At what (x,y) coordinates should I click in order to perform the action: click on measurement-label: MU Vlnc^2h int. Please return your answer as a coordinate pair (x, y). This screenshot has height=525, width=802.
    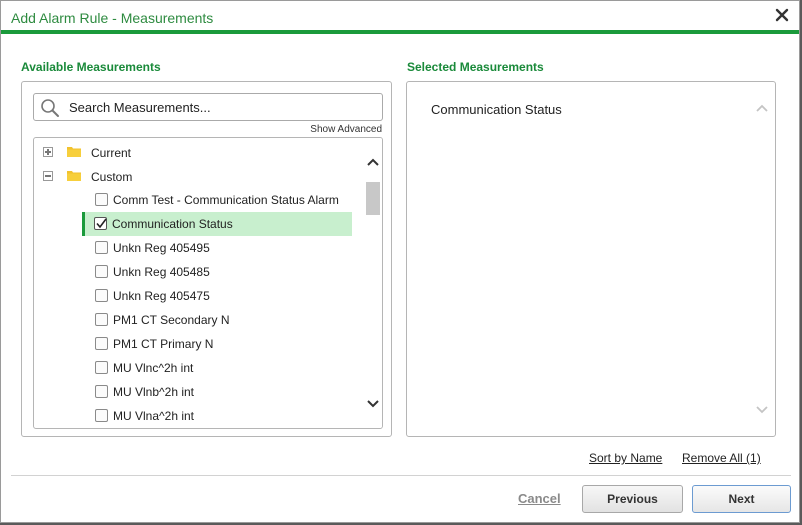
    Looking at the image, I should click on (153, 368).